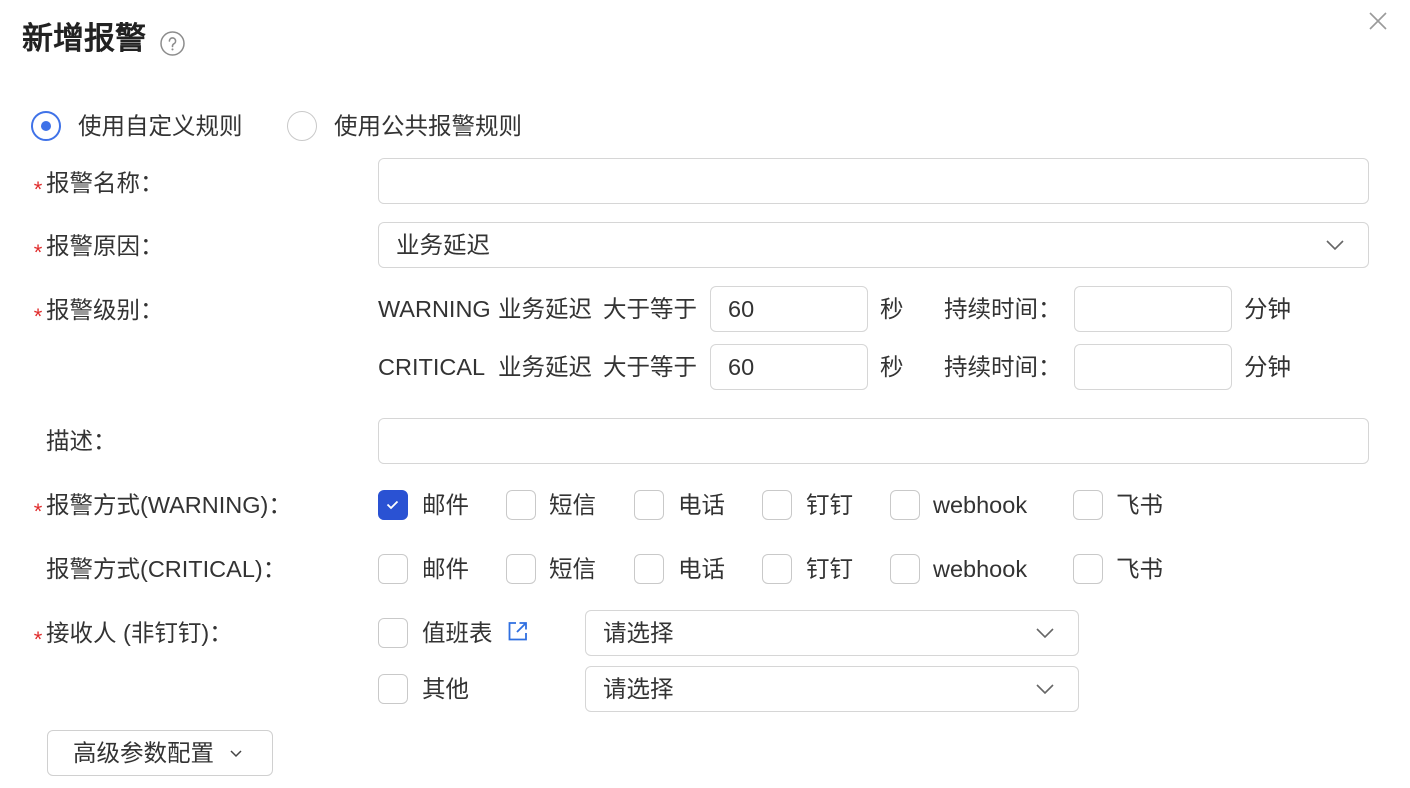  I want to click on checkbox-label-duty-roster: 值班表, so click(457, 633).